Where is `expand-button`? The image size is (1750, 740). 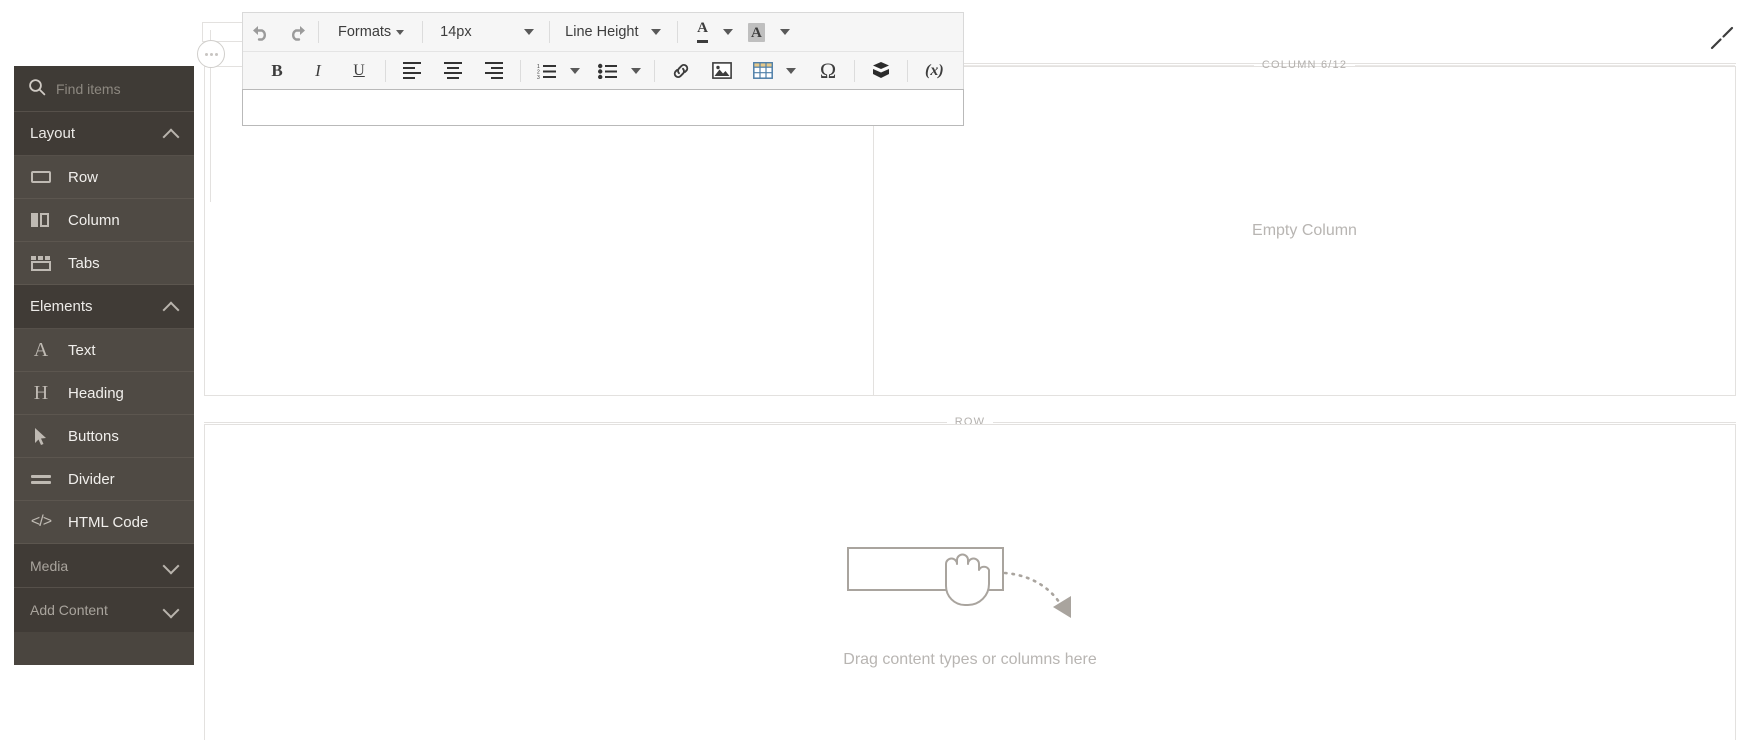 expand-button is located at coordinates (1722, 38).